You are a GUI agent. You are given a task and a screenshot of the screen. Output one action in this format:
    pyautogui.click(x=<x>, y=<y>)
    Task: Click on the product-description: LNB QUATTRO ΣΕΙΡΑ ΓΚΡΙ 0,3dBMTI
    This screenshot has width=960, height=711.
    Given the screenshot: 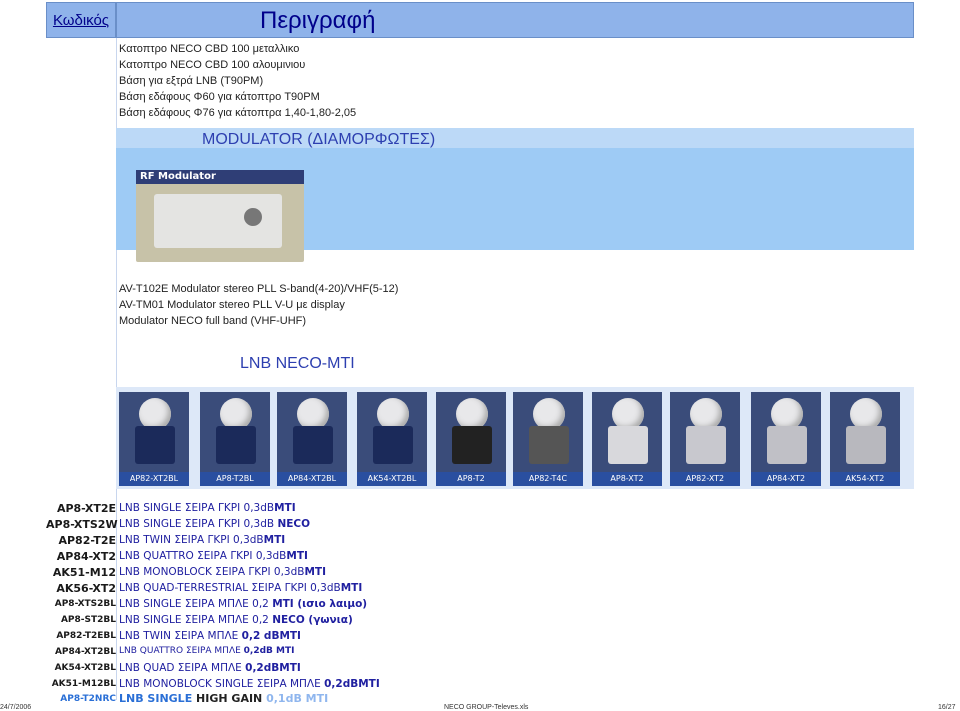 What is the action you would take?
    pyautogui.click(x=213, y=556)
    